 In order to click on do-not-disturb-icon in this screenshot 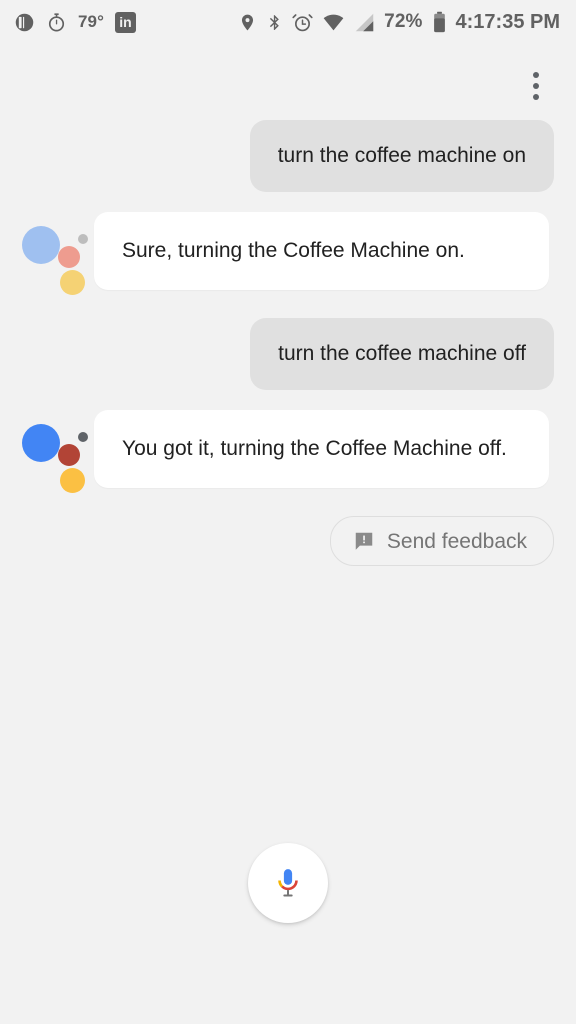, I will do `click(24, 22)`.